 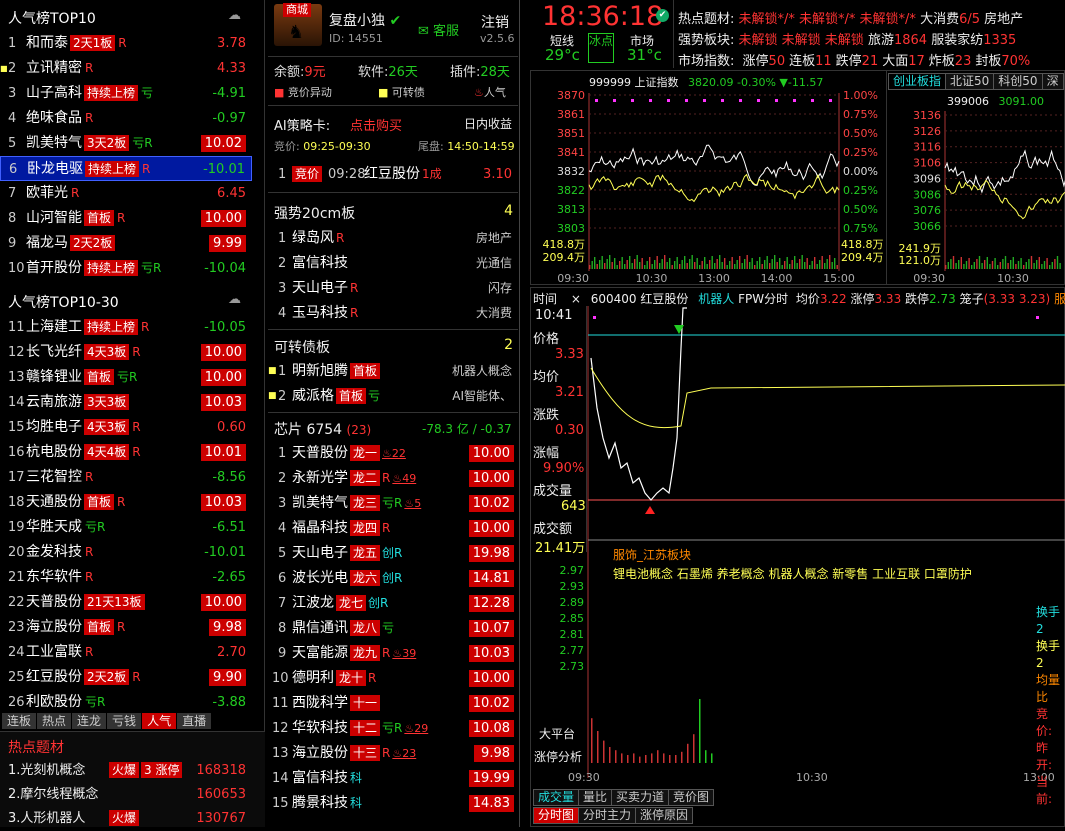 What do you see at coordinates (393, 288) in the screenshot?
I see `list-item: 3 天山电子 R 闪存` at bounding box center [393, 288].